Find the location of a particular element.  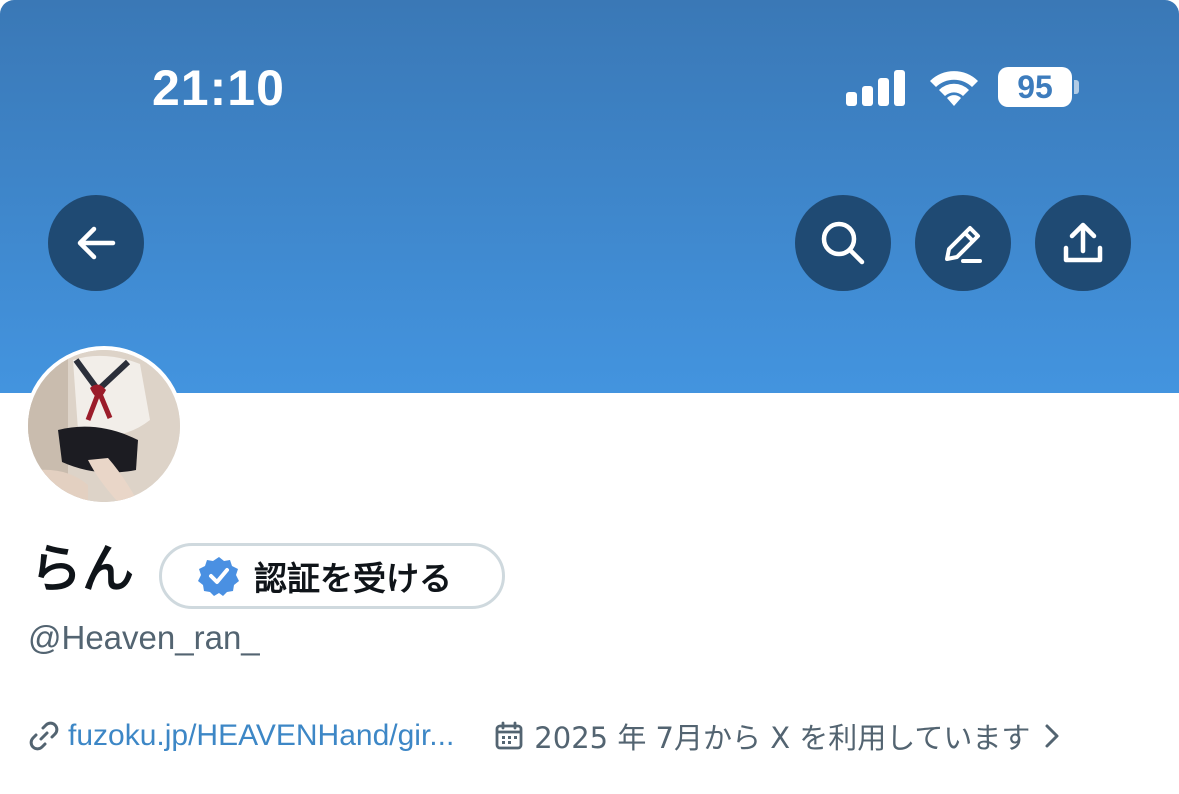

joined-date: 2025 年 7月から X を利用しています is located at coordinates (782, 736).